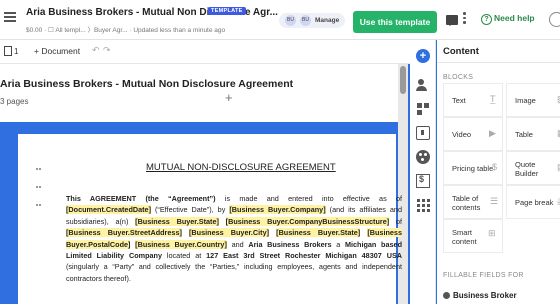 This screenshot has height=304, width=560. What do you see at coordinates (108, 210) in the screenshot?
I see `field-created-date: [Document.CreatedDate]` at bounding box center [108, 210].